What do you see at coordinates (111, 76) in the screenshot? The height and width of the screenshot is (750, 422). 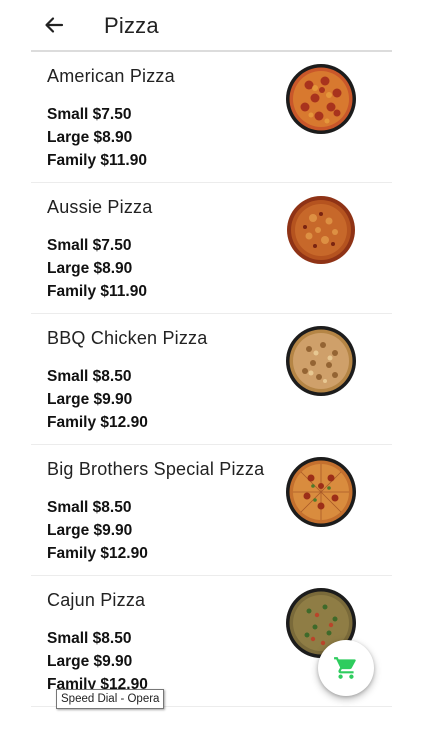 I see `item-name: American Pizza` at bounding box center [111, 76].